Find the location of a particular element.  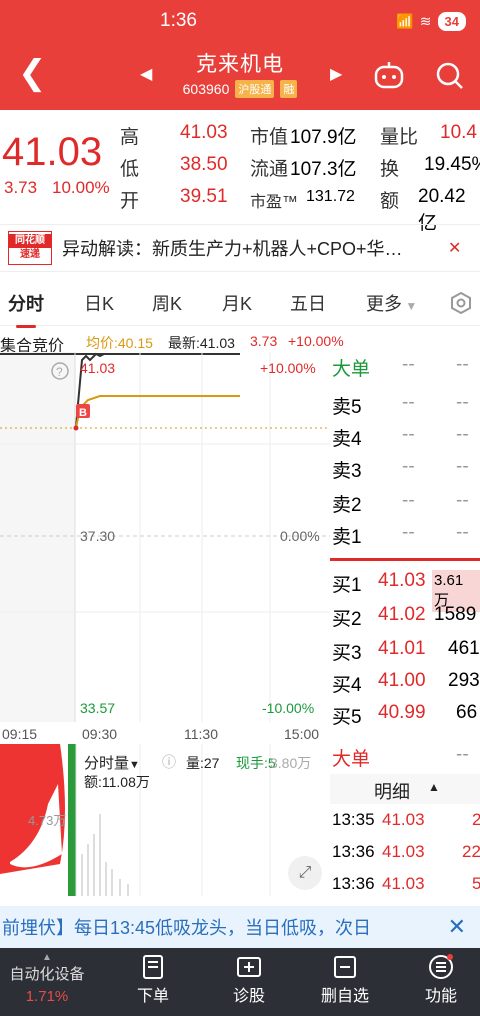

bid-label: 买3 is located at coordinates (347, 653).